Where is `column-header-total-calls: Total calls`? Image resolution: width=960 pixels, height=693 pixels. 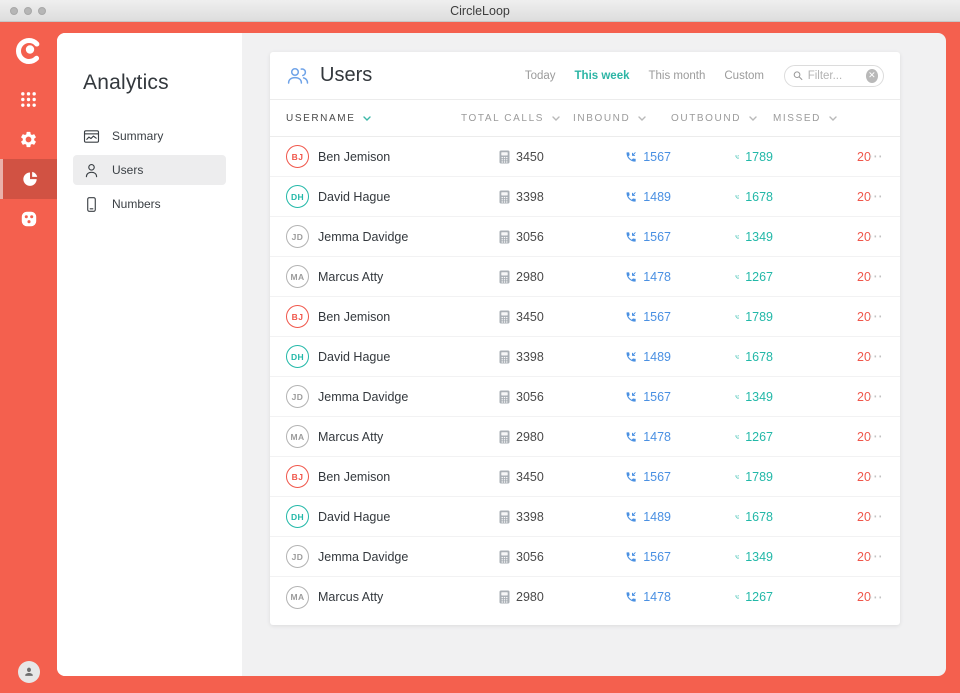
column-header-total-calls: Total calls is located at coordinates (517, 118).